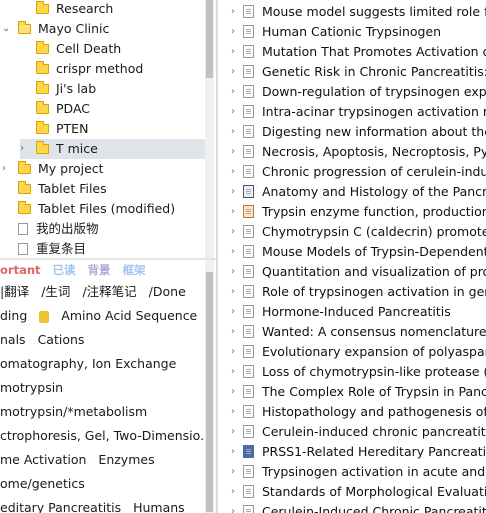 The image size is (486, 513). Describe the element at coordinates (55, 291) in the screenshot. I see `tag: /生词` at that location.